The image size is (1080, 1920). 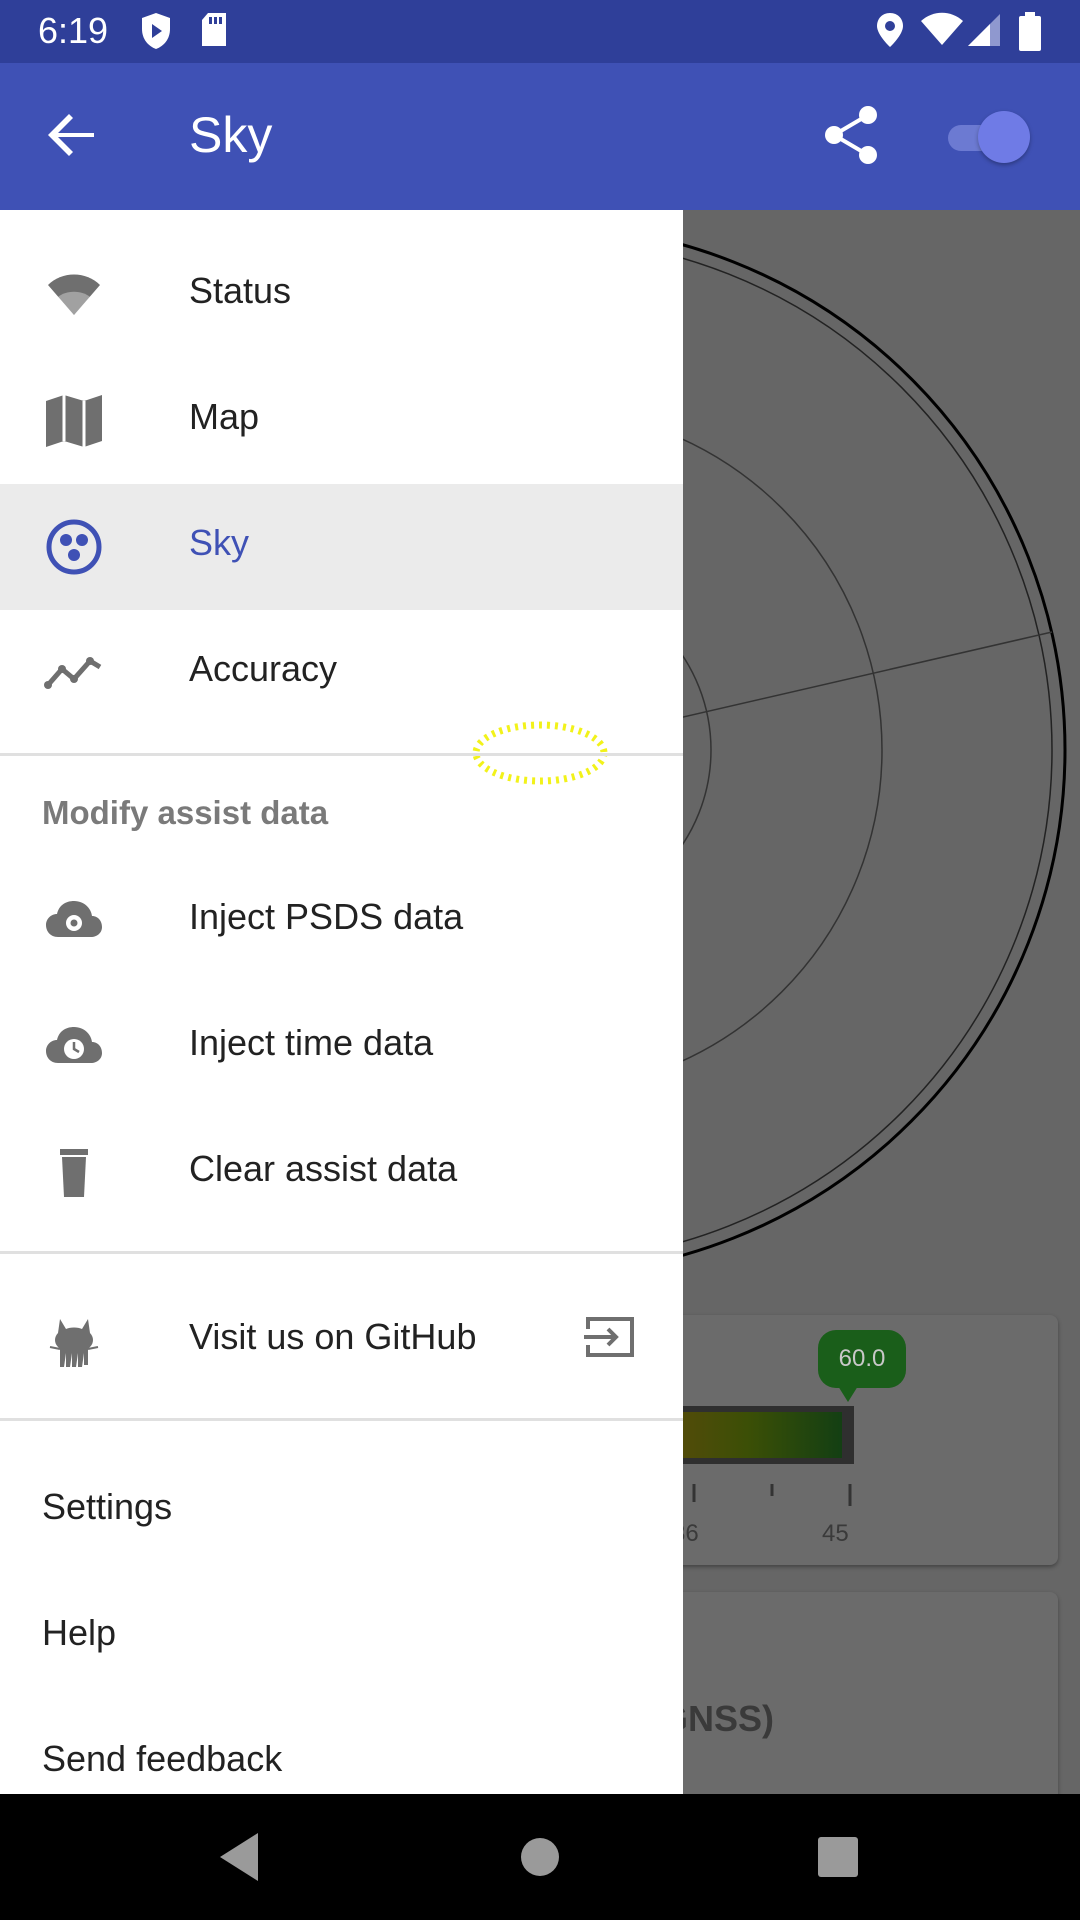 I want to click on cloud-settings-icon, so click(x=74, y=919).